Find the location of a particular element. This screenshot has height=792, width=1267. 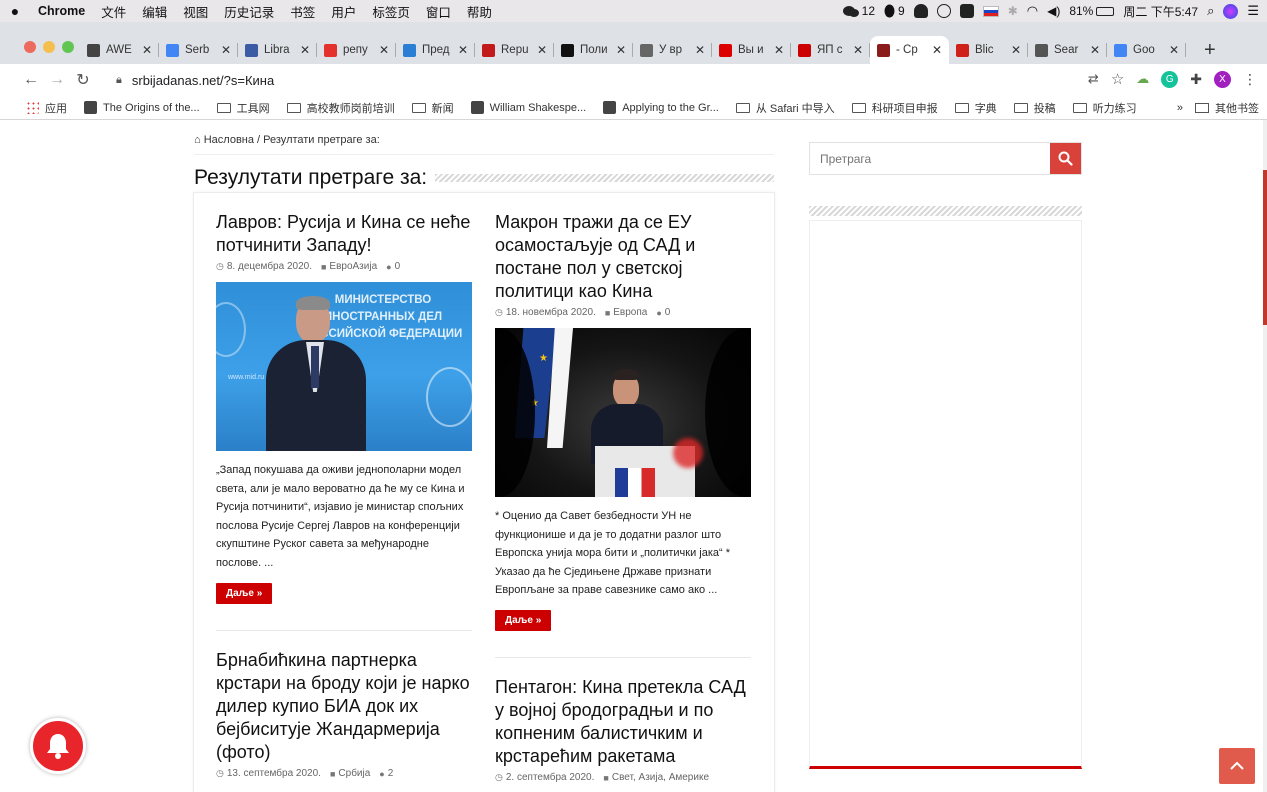

post-category: ■ ЕвроАзија is located at coordinates (349, 266).